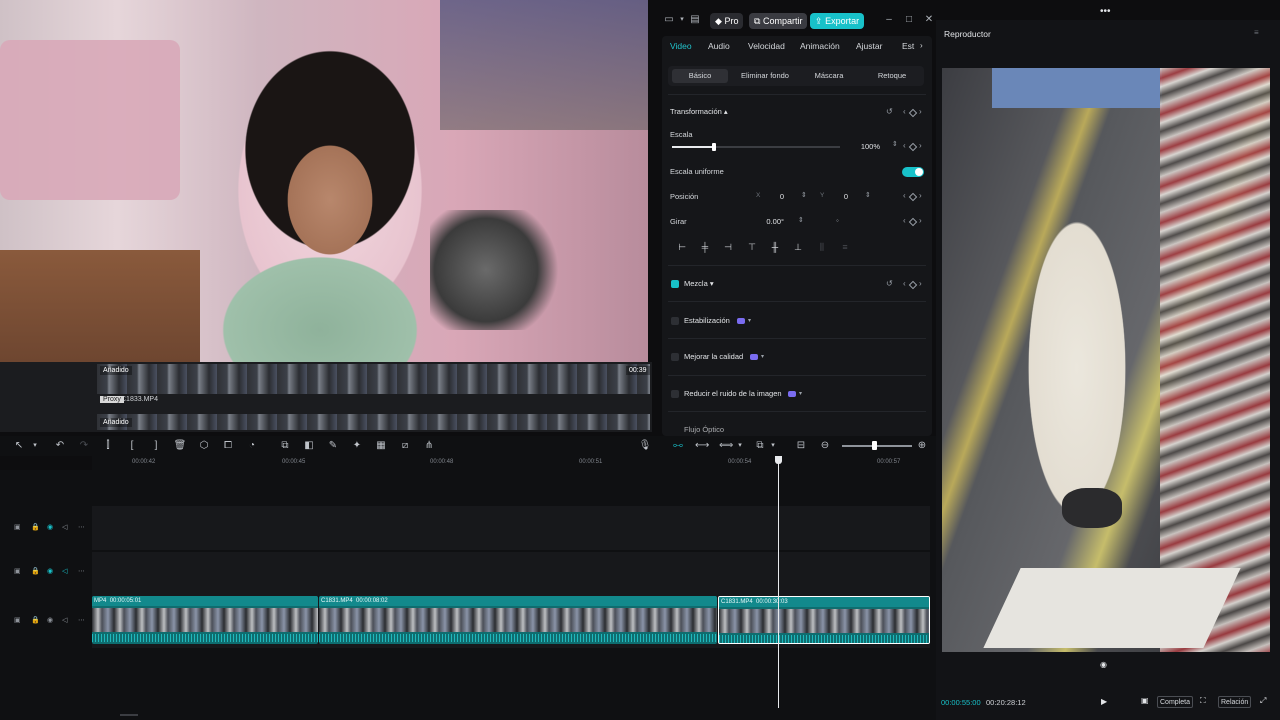  Describe the element at coordinates (699, 111) in the screenshot. I see `transform-header: Transformación ▴` at that location.